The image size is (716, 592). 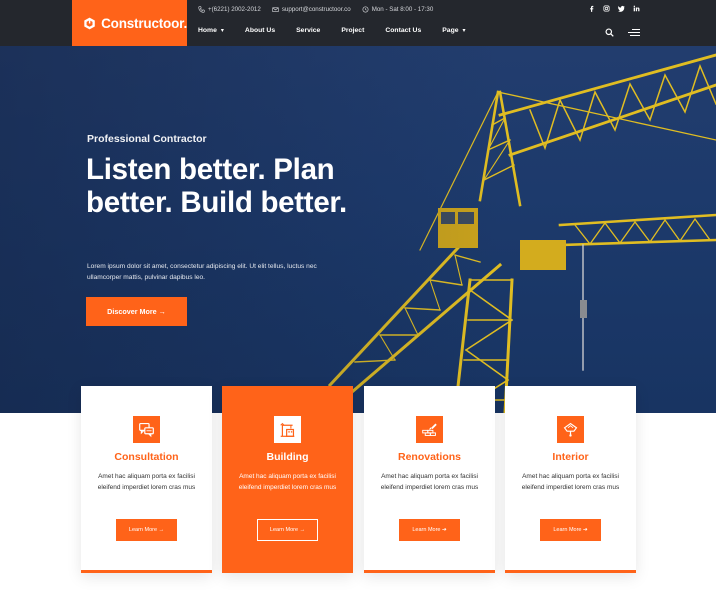 What do you see at coordinates (570, 457) in the screenshot?
I see `service-title: Interior` at bounding box center [570, 457].